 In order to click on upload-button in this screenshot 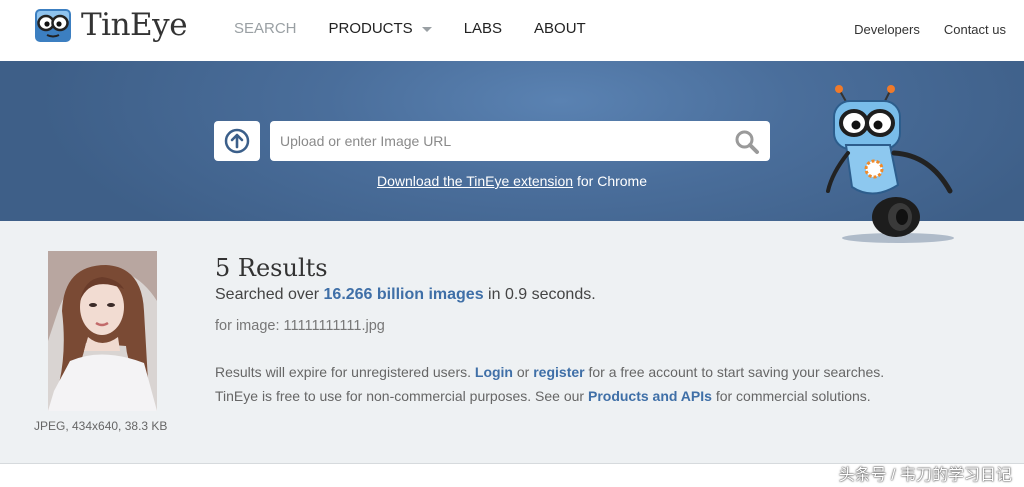, I will do `click(237, 141)`.